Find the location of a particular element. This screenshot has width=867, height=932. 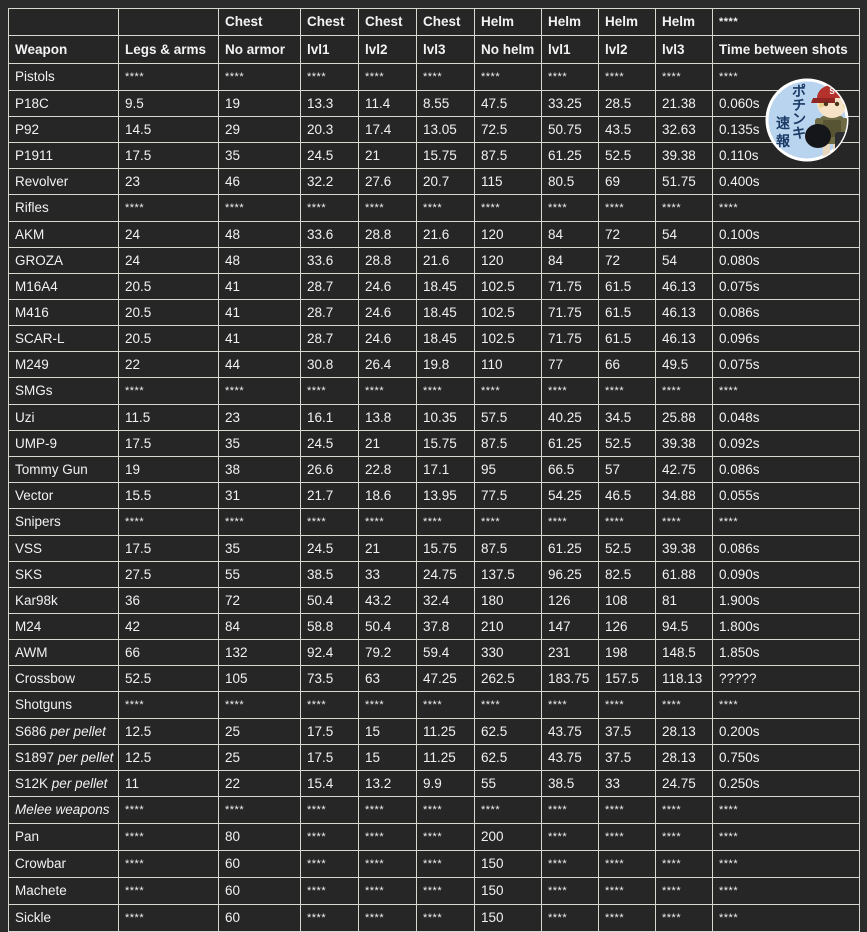

value-cell: 11.4 is located at coordinates (387, 103).